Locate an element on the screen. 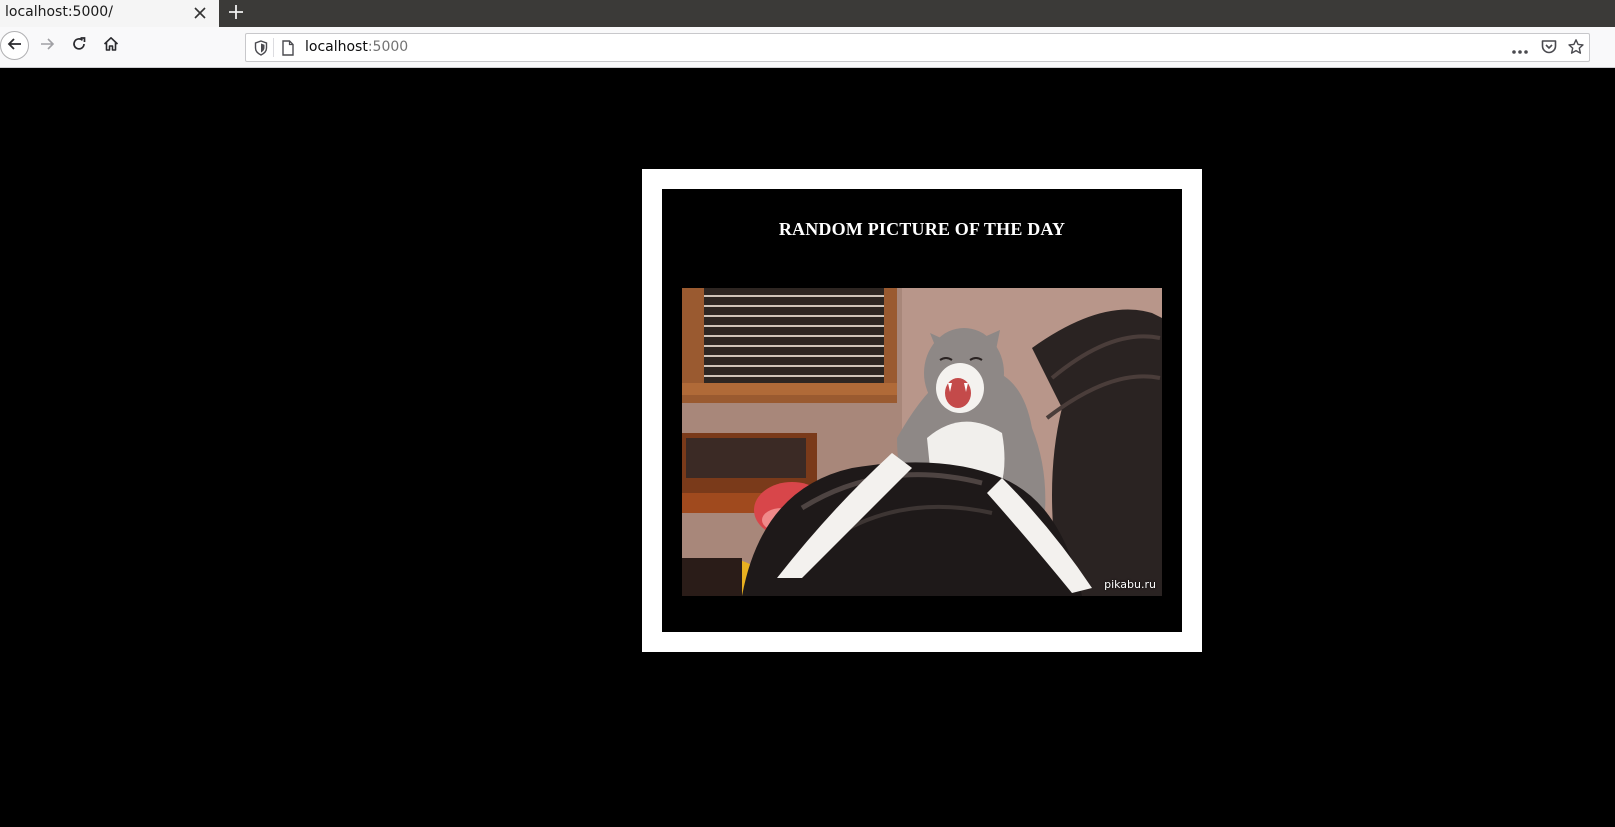 The height and width of the screenshot is (827, 1615). arrow-left-icon is located at coordinates (15, 46).